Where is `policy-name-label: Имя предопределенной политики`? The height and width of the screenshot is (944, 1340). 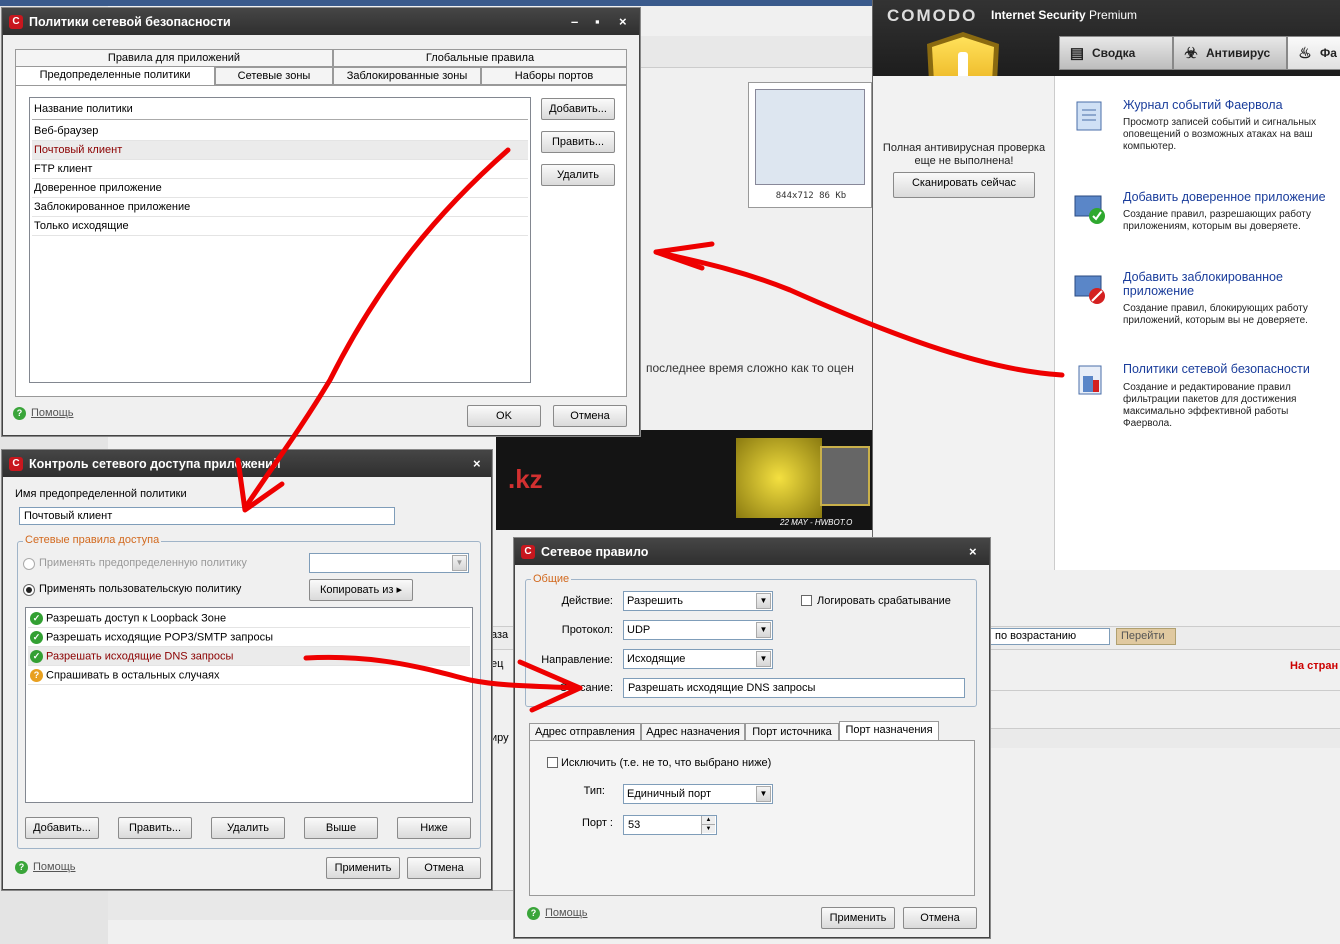 policy-name-label: Имя предопределенной политики is located at coordinates (101, 494).